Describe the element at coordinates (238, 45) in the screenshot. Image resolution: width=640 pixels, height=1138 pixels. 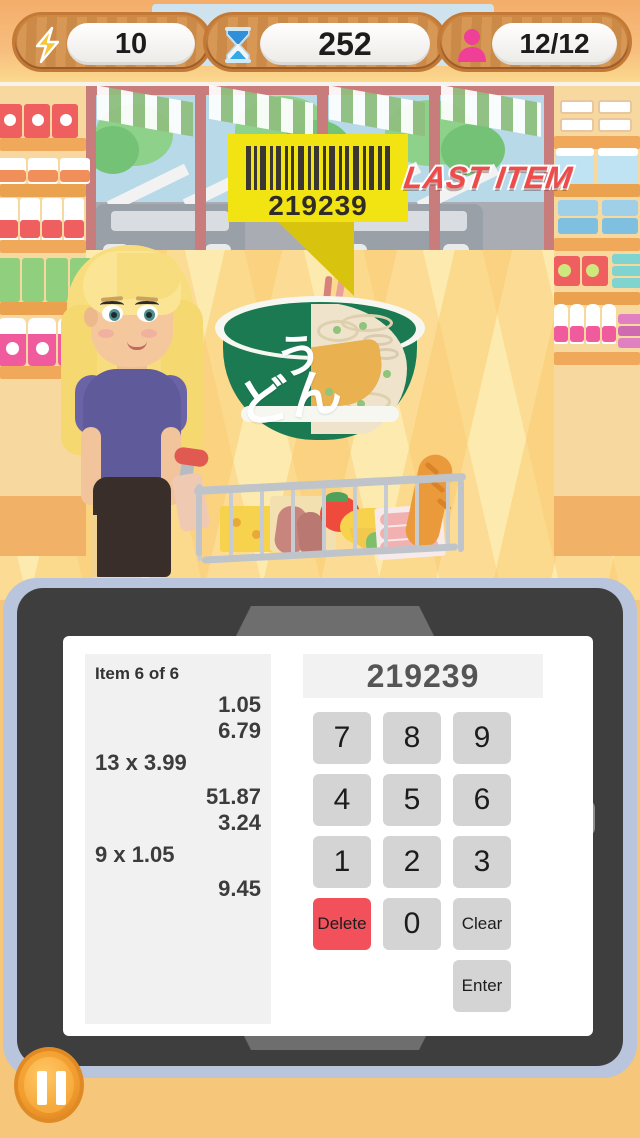
I see `hourglass-icon` at that location.